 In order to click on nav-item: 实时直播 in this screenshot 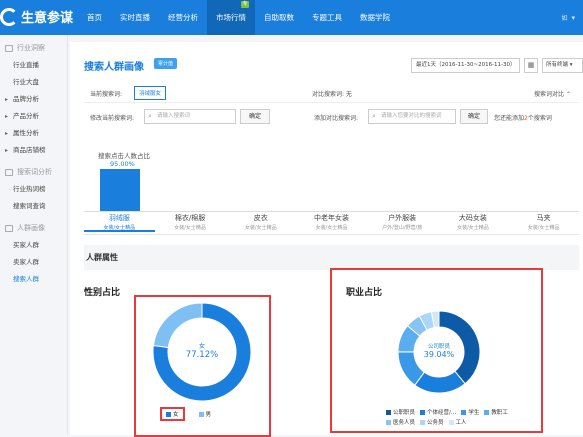, I will do `click(135, 17)`.